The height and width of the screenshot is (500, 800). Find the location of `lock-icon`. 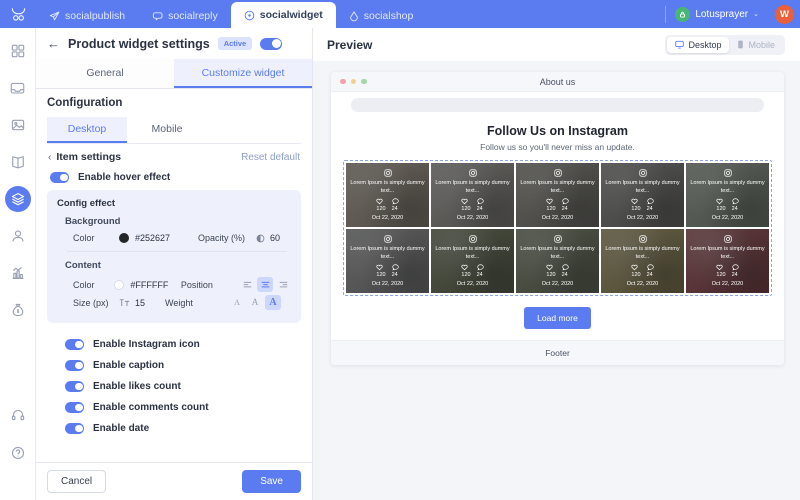

lock-icon is located at coordinates (683, 14).